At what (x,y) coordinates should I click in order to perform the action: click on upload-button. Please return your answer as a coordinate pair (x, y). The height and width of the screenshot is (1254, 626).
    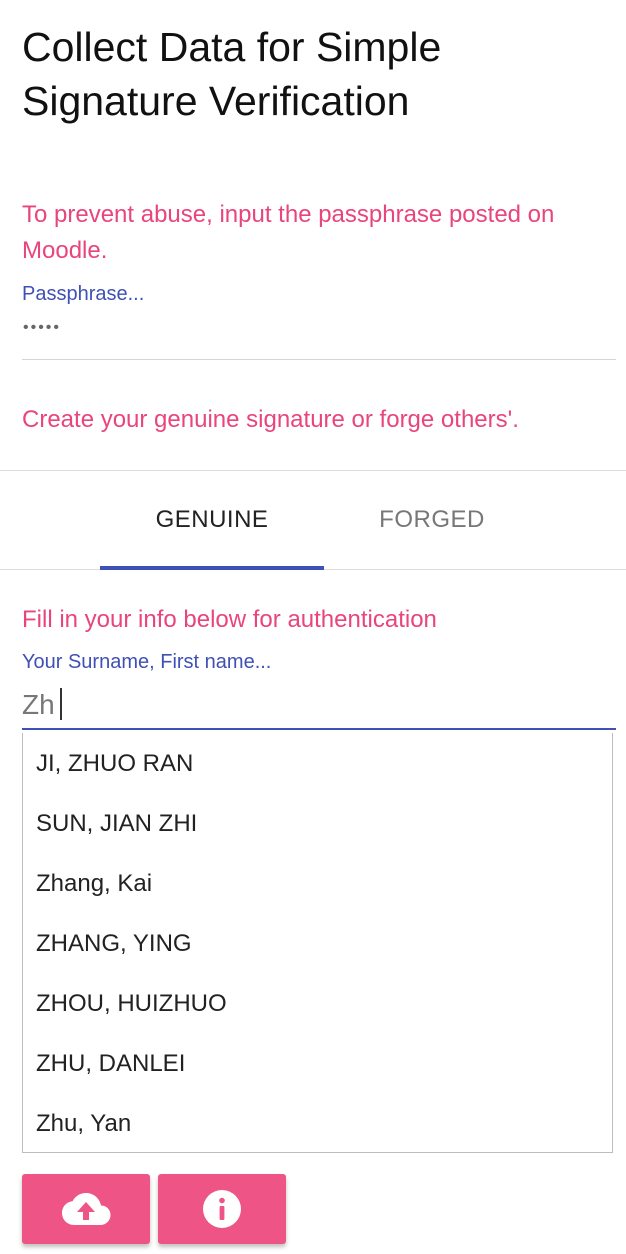
    Looking at the image, I should click on (86, 1209).